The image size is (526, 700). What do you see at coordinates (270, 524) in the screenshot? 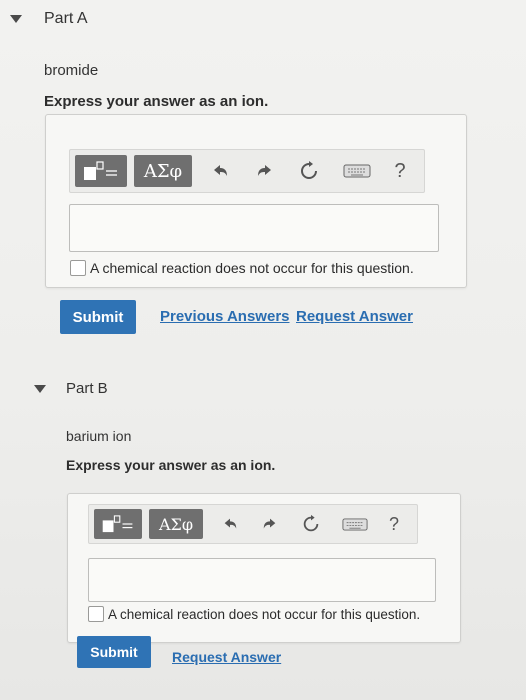
I see `part-b-redo-icon` at bounding box center [270, 524].